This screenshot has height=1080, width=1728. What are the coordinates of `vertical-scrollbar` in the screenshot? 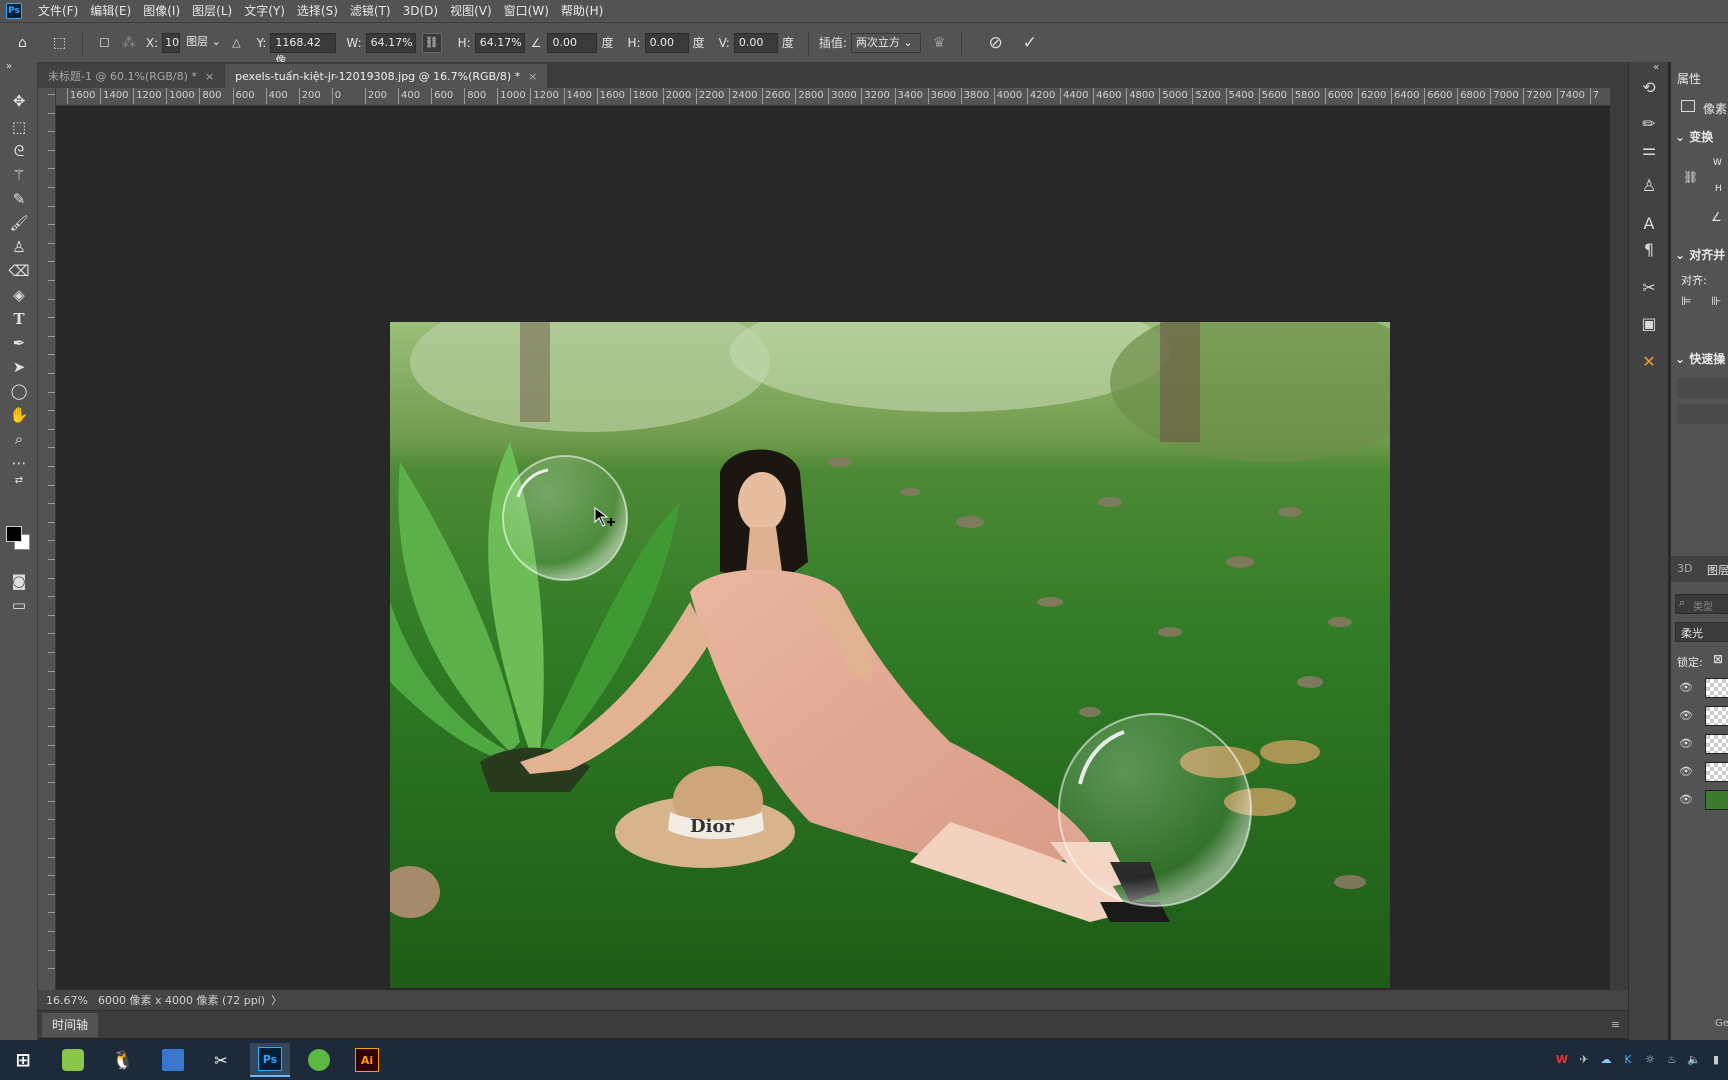 It's located at (1619, 539).